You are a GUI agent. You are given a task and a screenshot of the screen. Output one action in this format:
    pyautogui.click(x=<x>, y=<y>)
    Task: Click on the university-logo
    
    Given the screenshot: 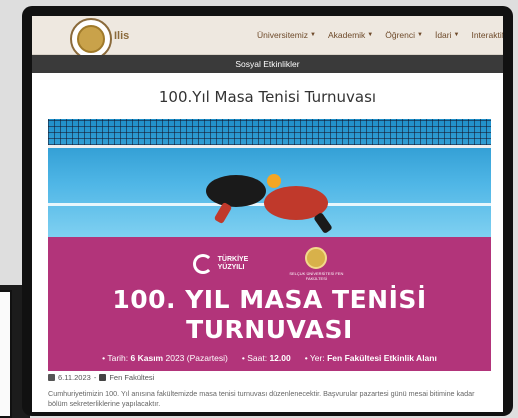 What is the action you would take?
    pyautogui.click(x=91, y=39)
    